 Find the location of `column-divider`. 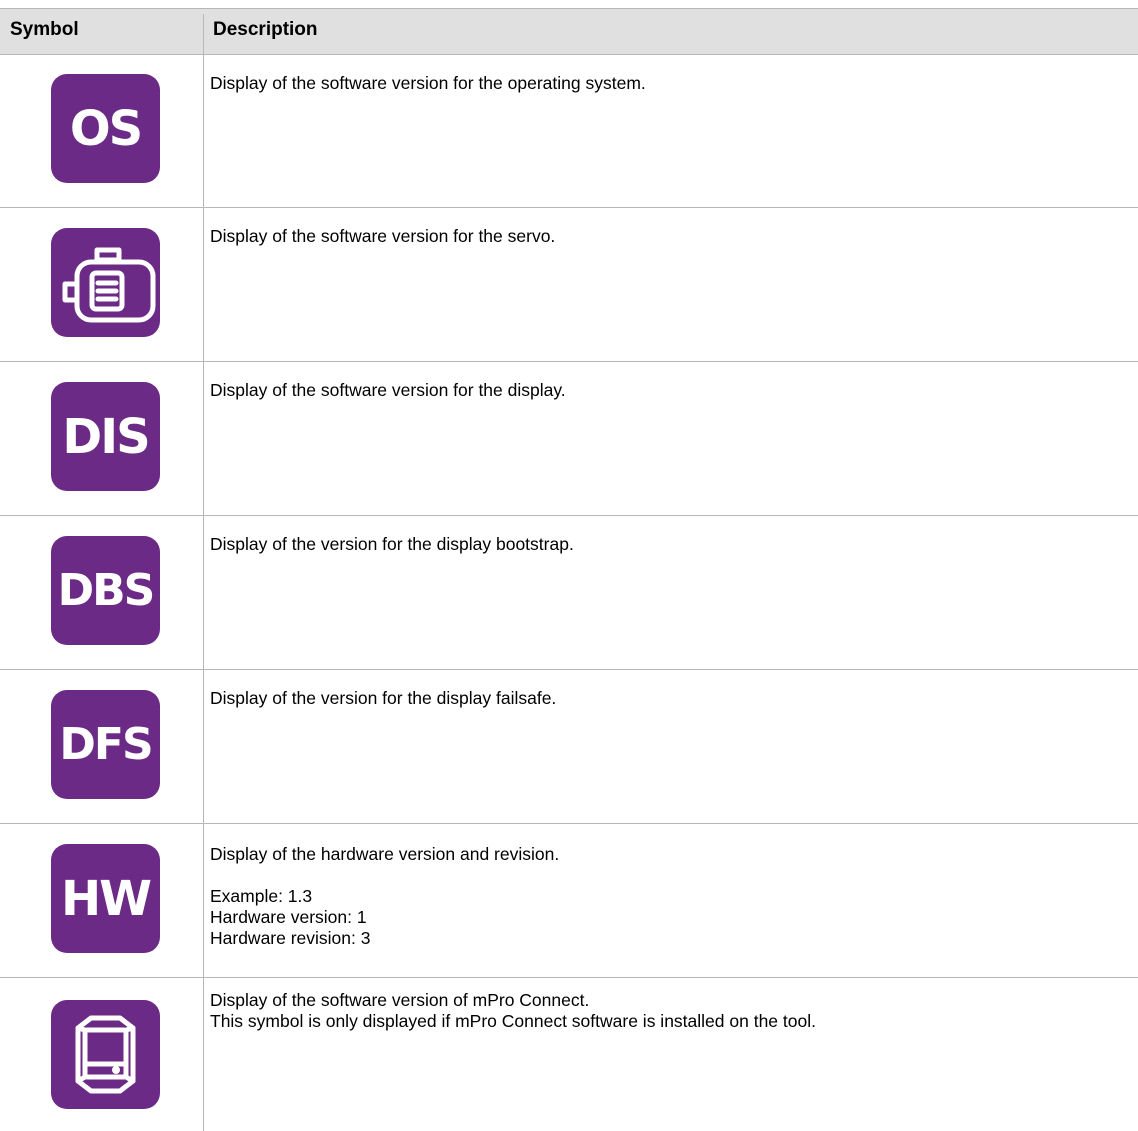

column-divider is located at coordinates (203, 572).